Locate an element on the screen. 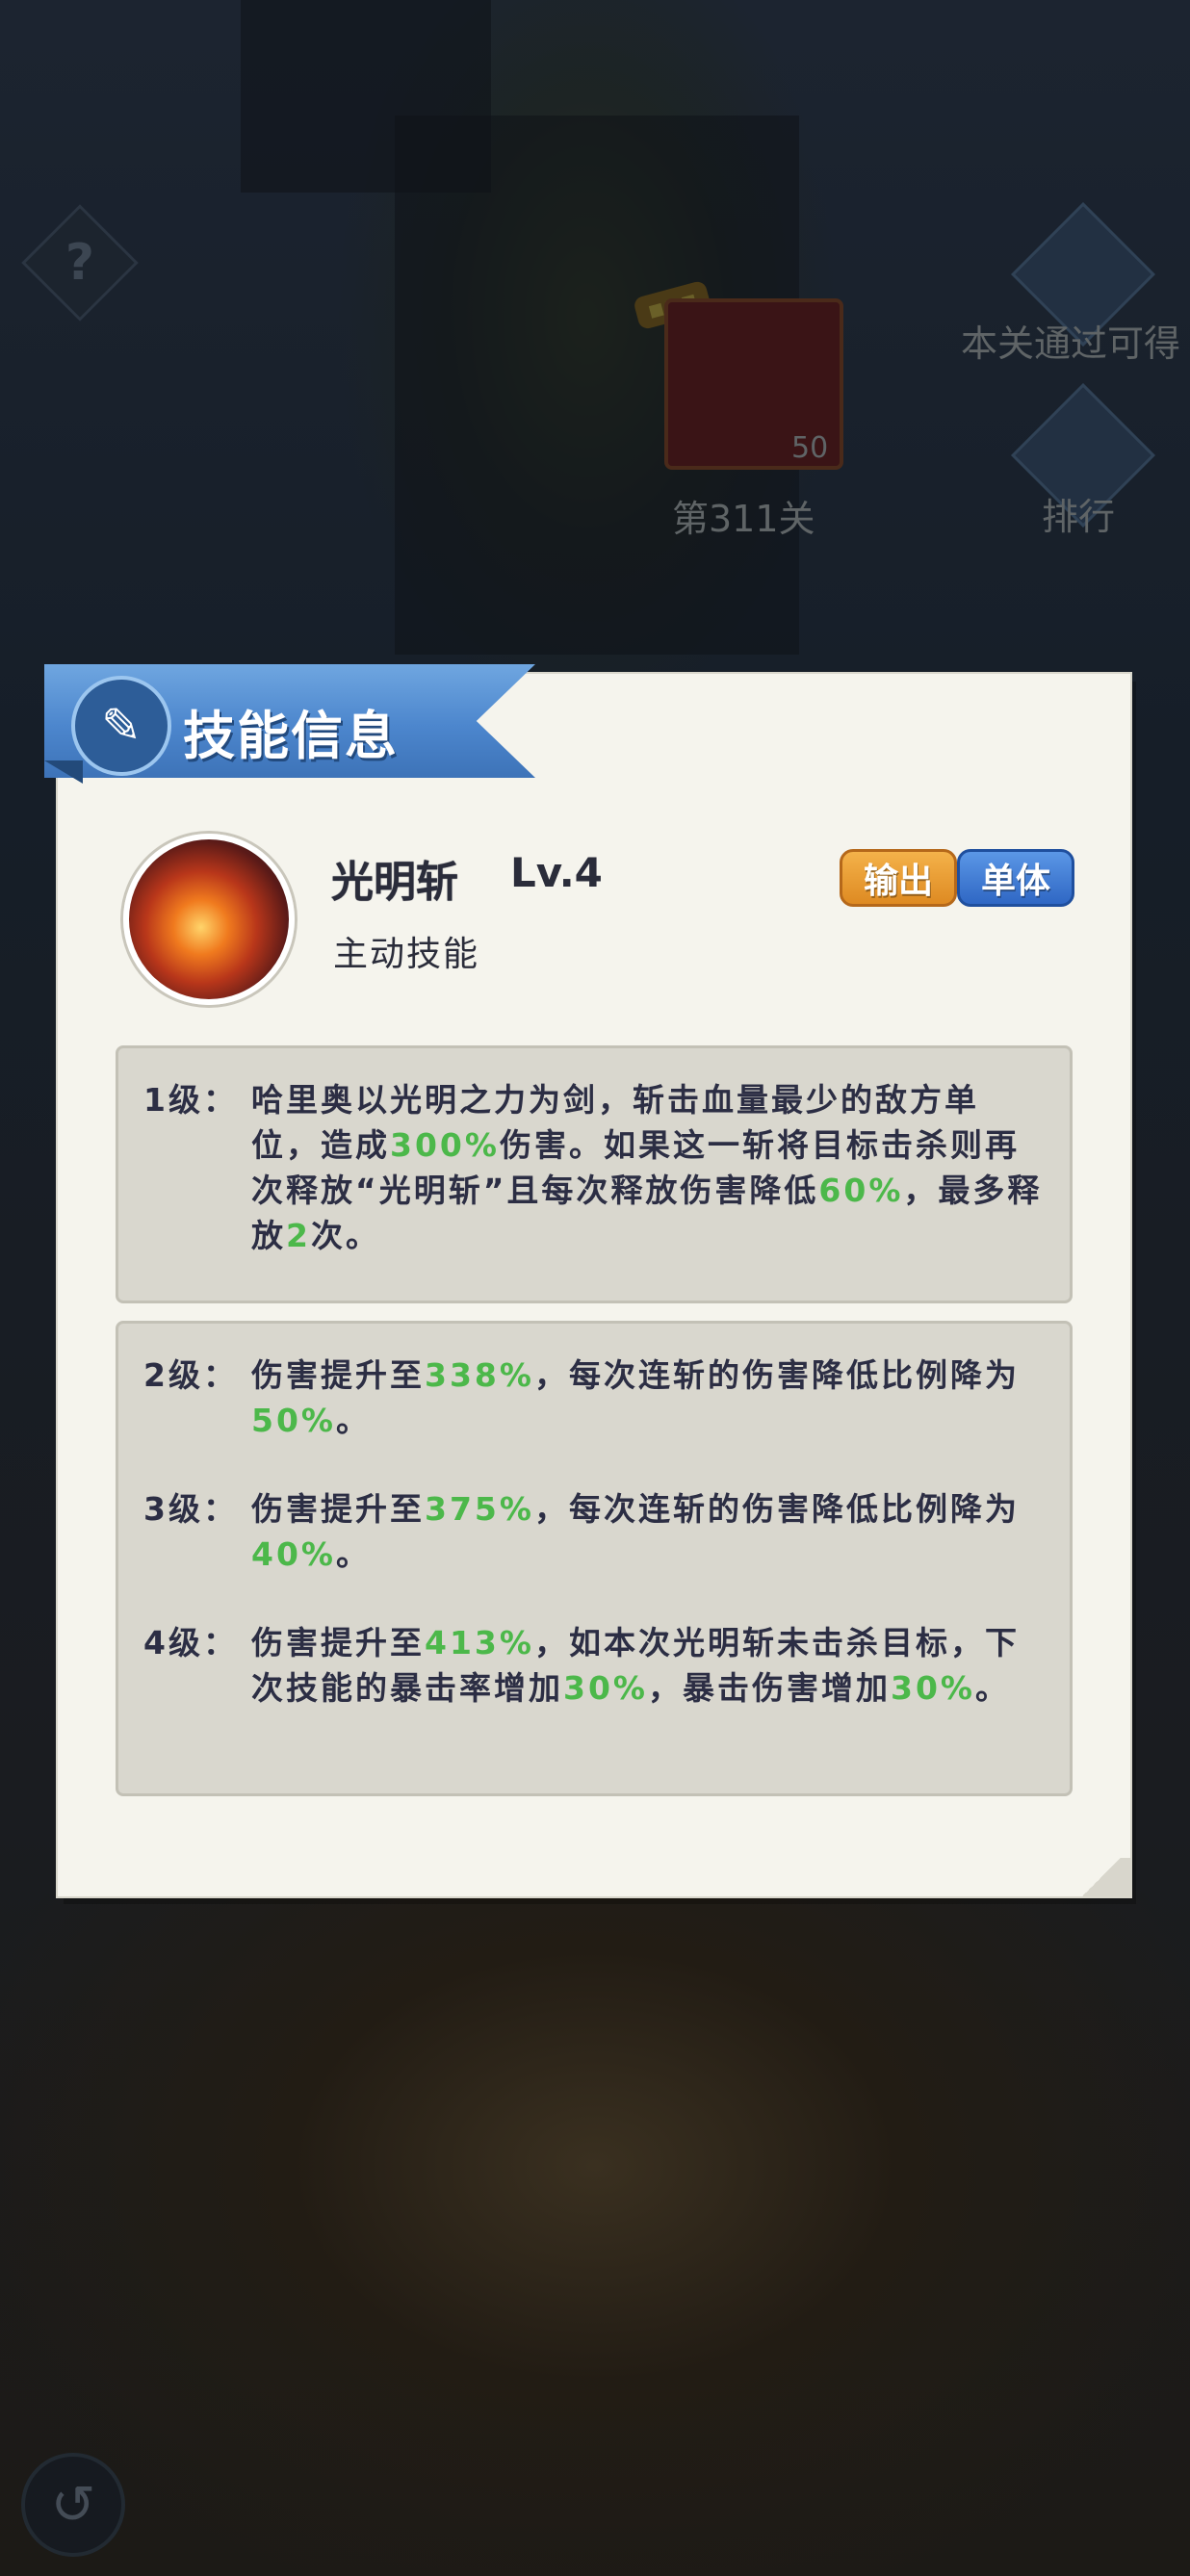  reward-text: 本关通过可得 is located at coordinates (1071, 344).